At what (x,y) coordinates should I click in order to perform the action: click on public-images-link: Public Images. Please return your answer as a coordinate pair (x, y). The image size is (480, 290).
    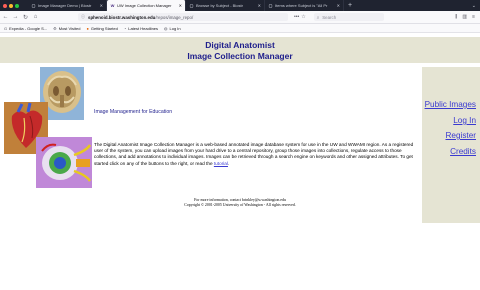
    Looking at the image, I should click on (450, 104).